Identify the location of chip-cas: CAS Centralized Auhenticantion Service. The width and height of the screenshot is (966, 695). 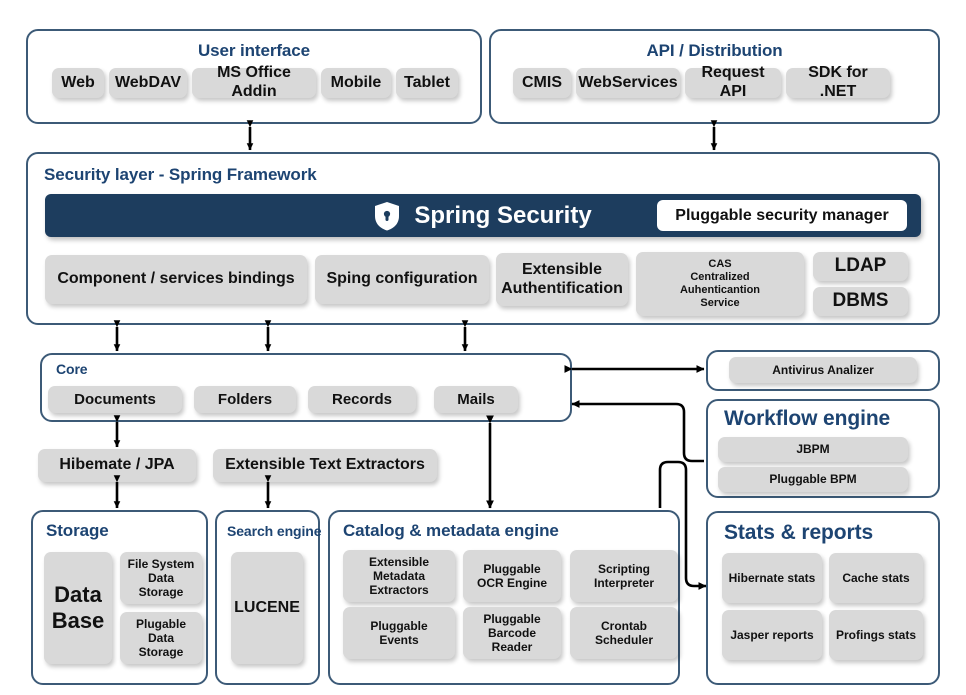
(720, 284).